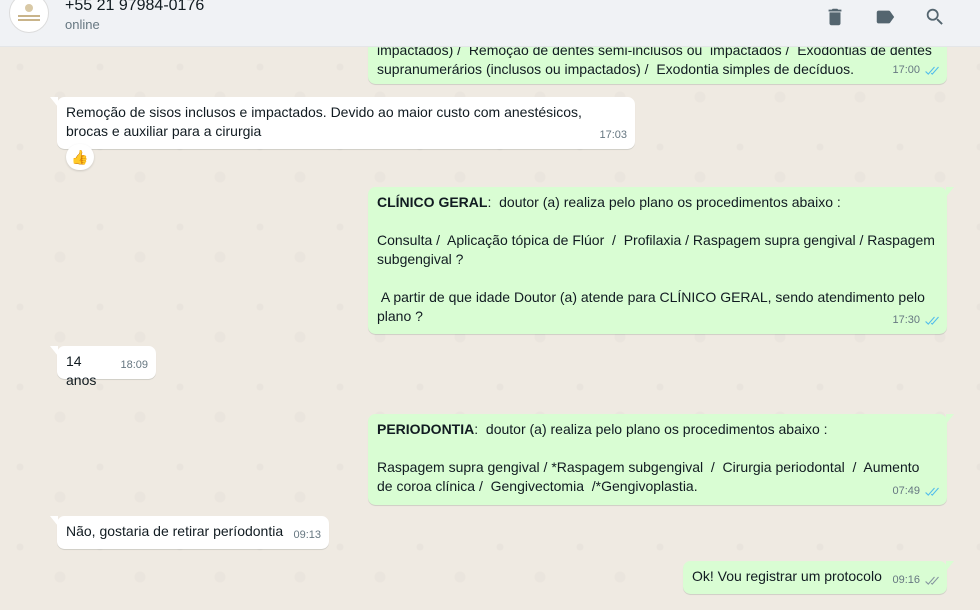 The height and width of the screenshot is (610, 980). Describe the element at coordinates (103, 367) in the screenshot. I see `message-incoming: 14 anos 18:09` at that location.